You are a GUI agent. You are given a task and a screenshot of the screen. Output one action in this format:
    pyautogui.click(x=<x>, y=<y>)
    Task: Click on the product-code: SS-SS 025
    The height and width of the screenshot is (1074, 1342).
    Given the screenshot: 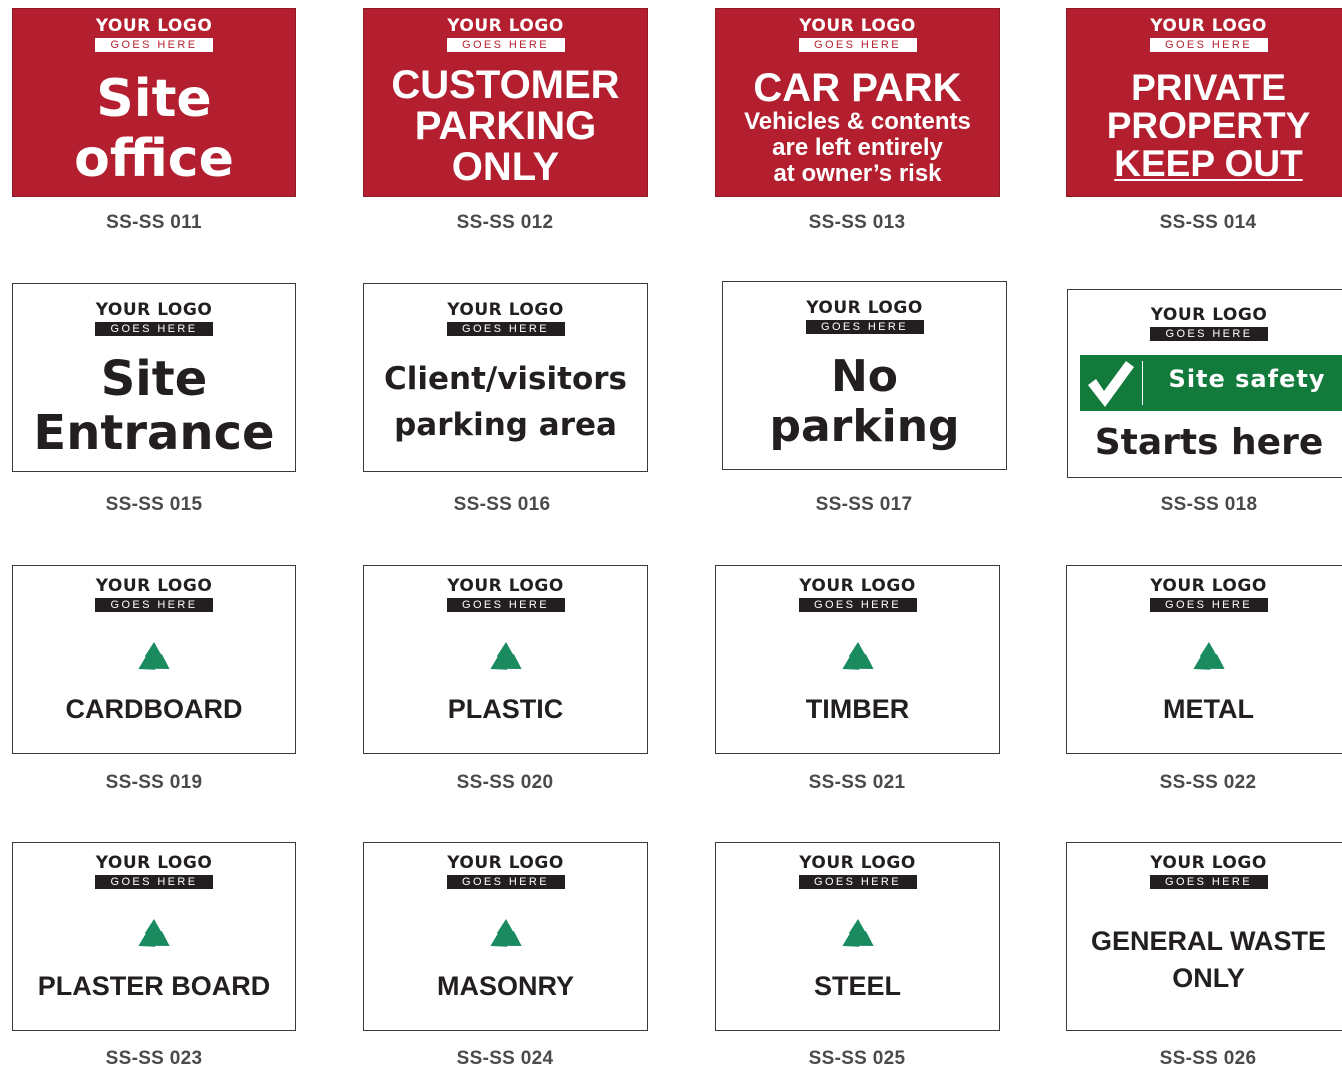 What is the action you would take?
    pyautogui.click(x=857, y=1058)
    